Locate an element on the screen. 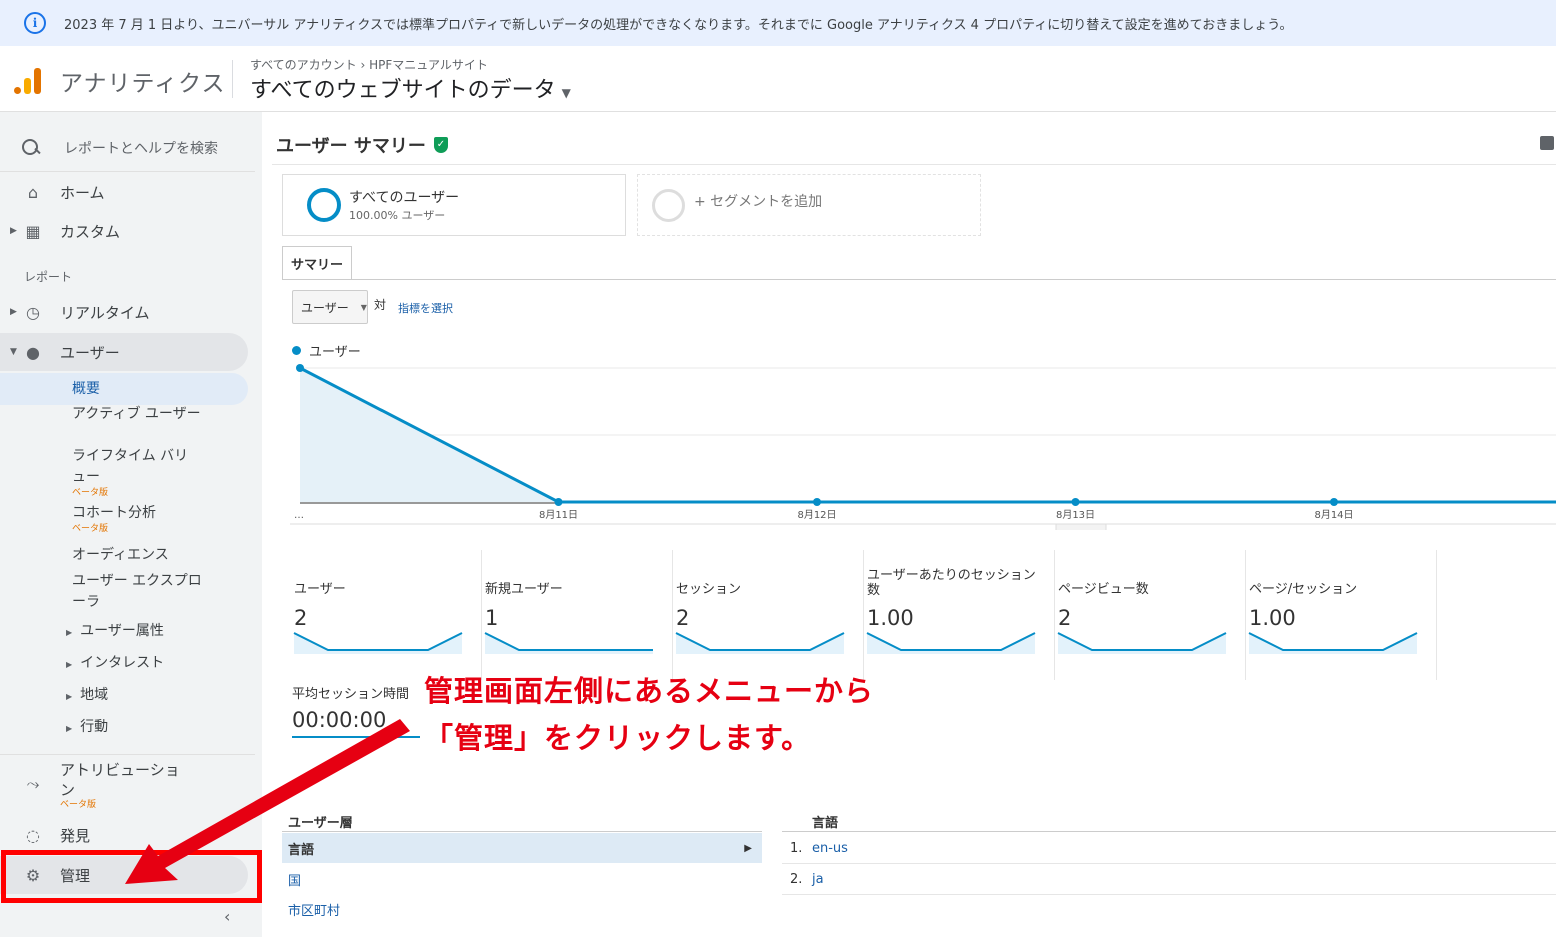 The height and width of the screenshot is (937, 1556). dashboard-icon: ▦ is located at coordinates (33, 231).